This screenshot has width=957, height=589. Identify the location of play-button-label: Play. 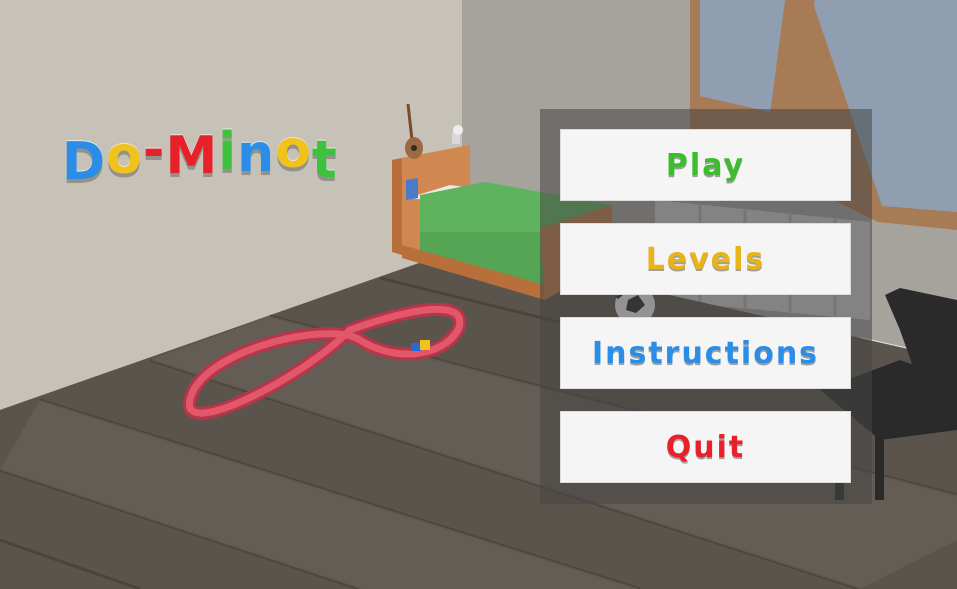
(705, 165).